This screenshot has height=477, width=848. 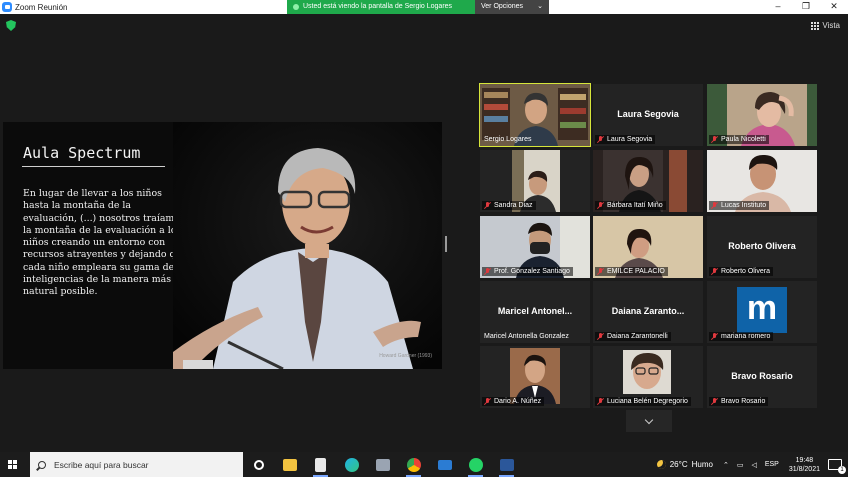 What do you see at coordinates (444, 464) in the screenshot?
I see `mail-button` at bounding box center [444, 464].